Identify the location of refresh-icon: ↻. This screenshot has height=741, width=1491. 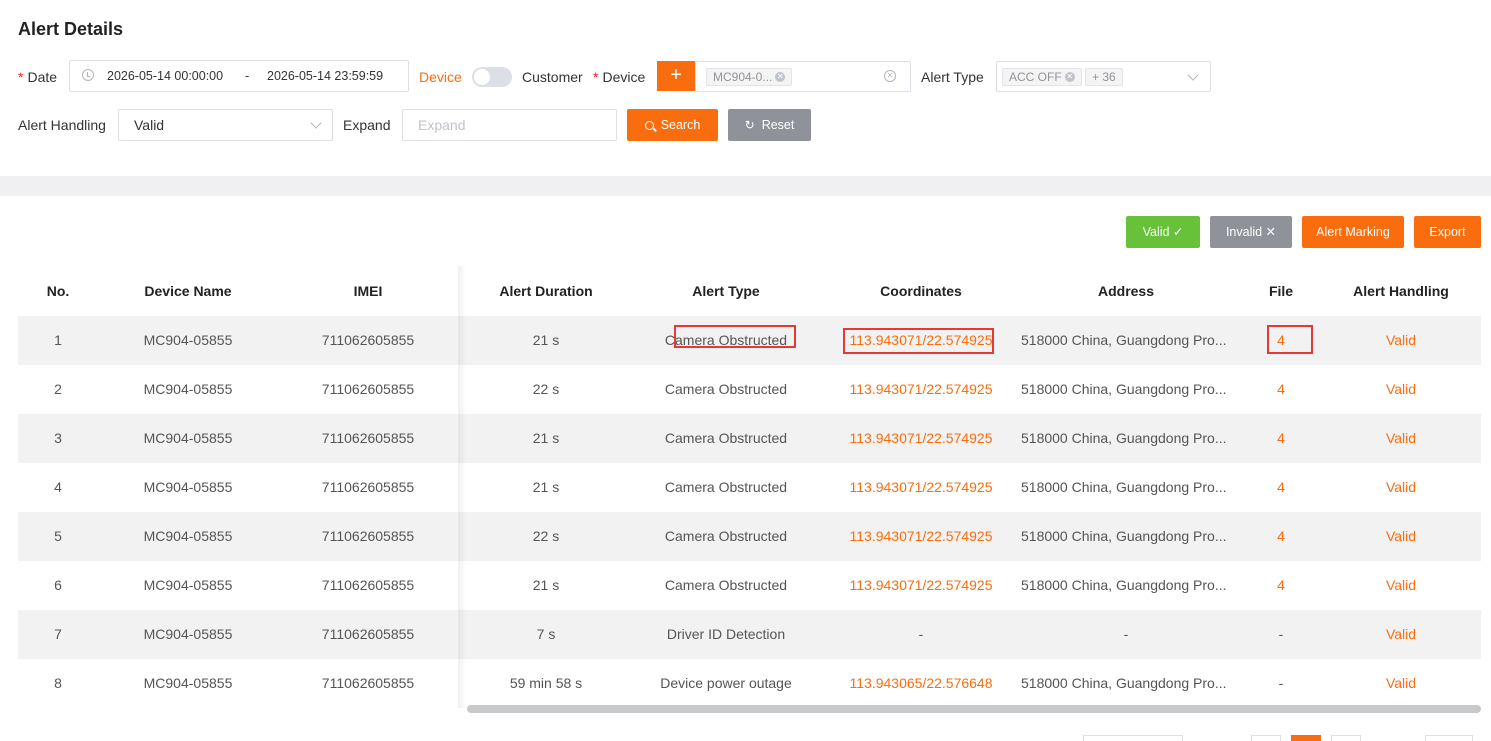
(749, 125).